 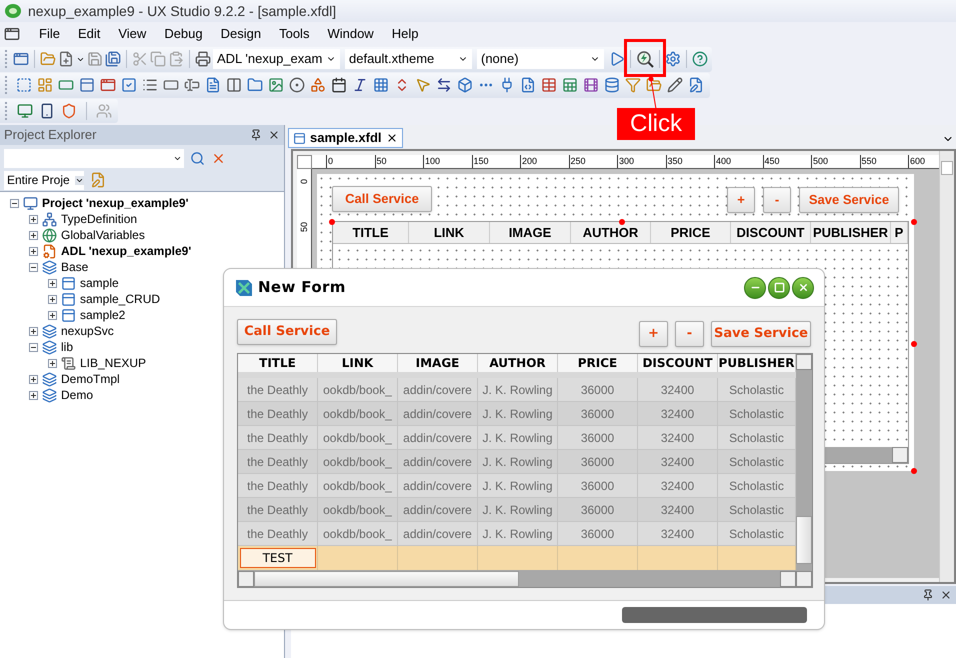 What do you see at coordinates (74, 267) in the screenshot?
I see `tree-item: Base` at bounding box center [74, 267].